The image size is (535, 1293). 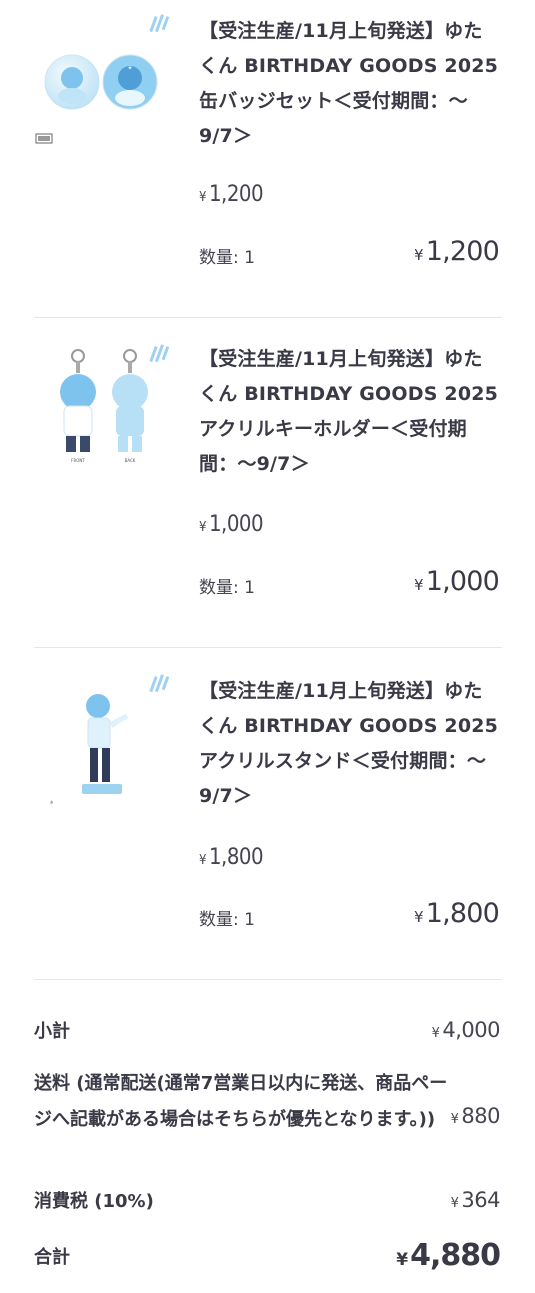 What do you see at coordinates (52, 1257) in the screenshot?
I see `total-label: 合計` at bounding box center [52, 1257].